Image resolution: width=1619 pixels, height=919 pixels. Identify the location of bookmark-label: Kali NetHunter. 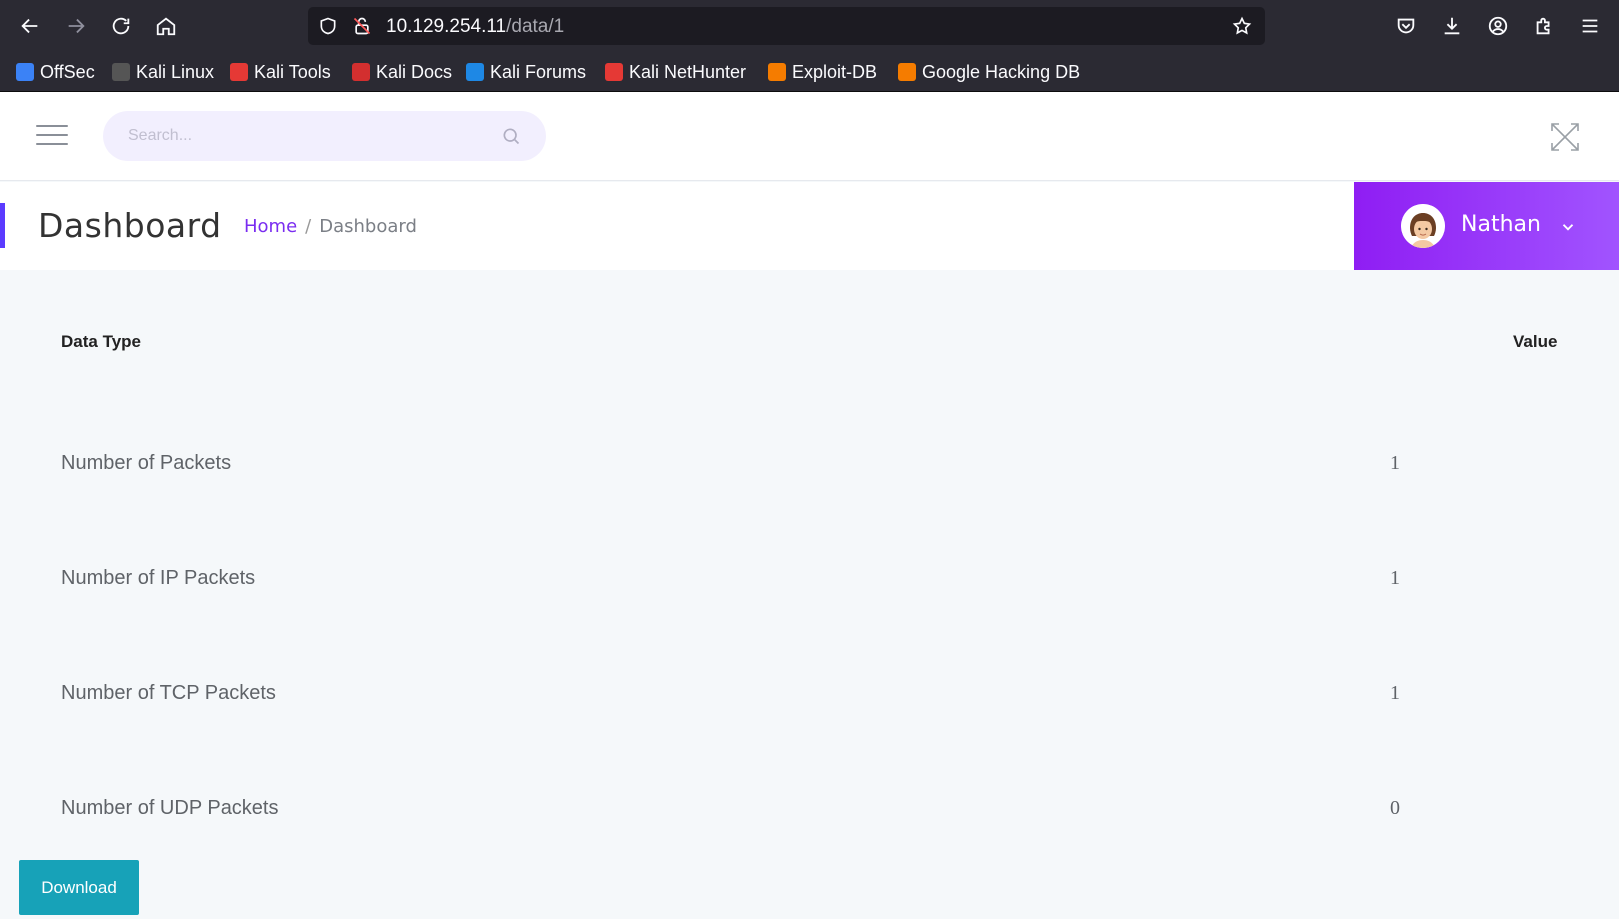
(688, 71).